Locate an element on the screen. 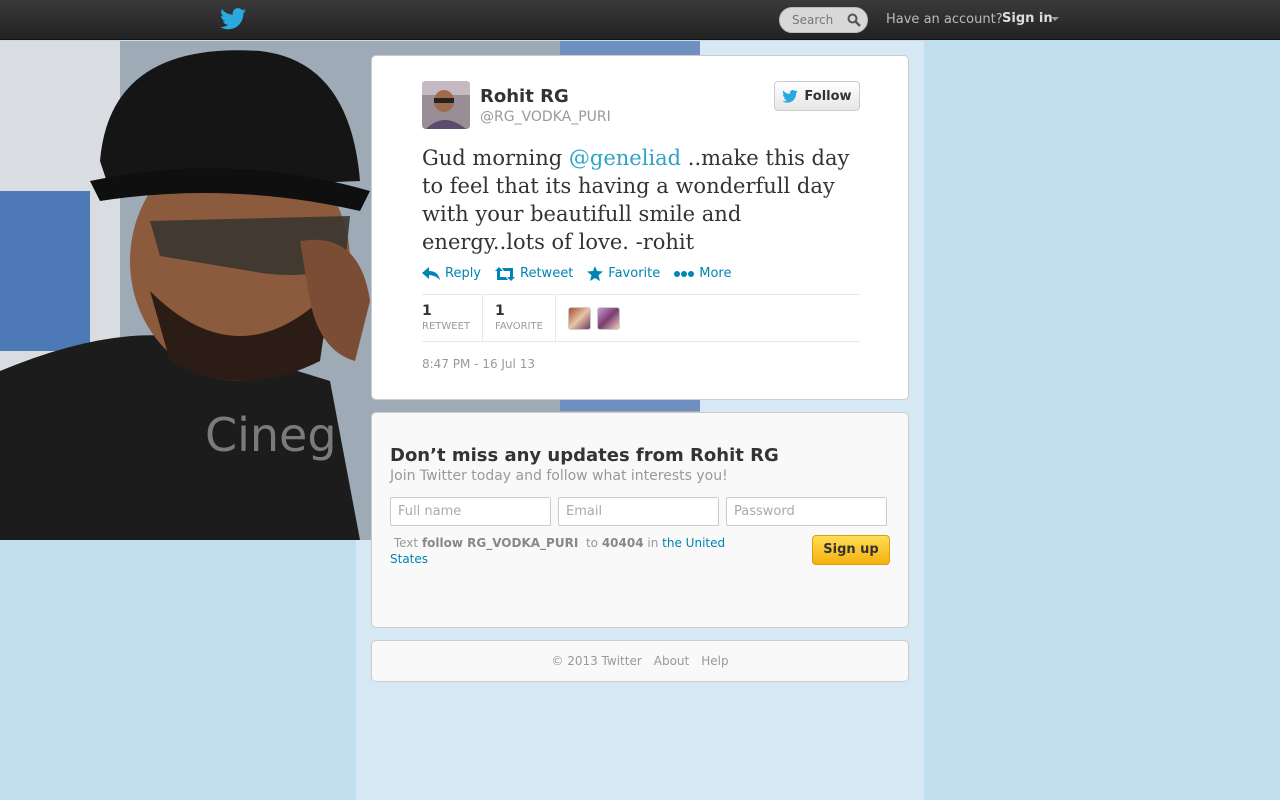 This screenshot has width=1280, height=800. more-button: More is located at coordinates (702, 273).